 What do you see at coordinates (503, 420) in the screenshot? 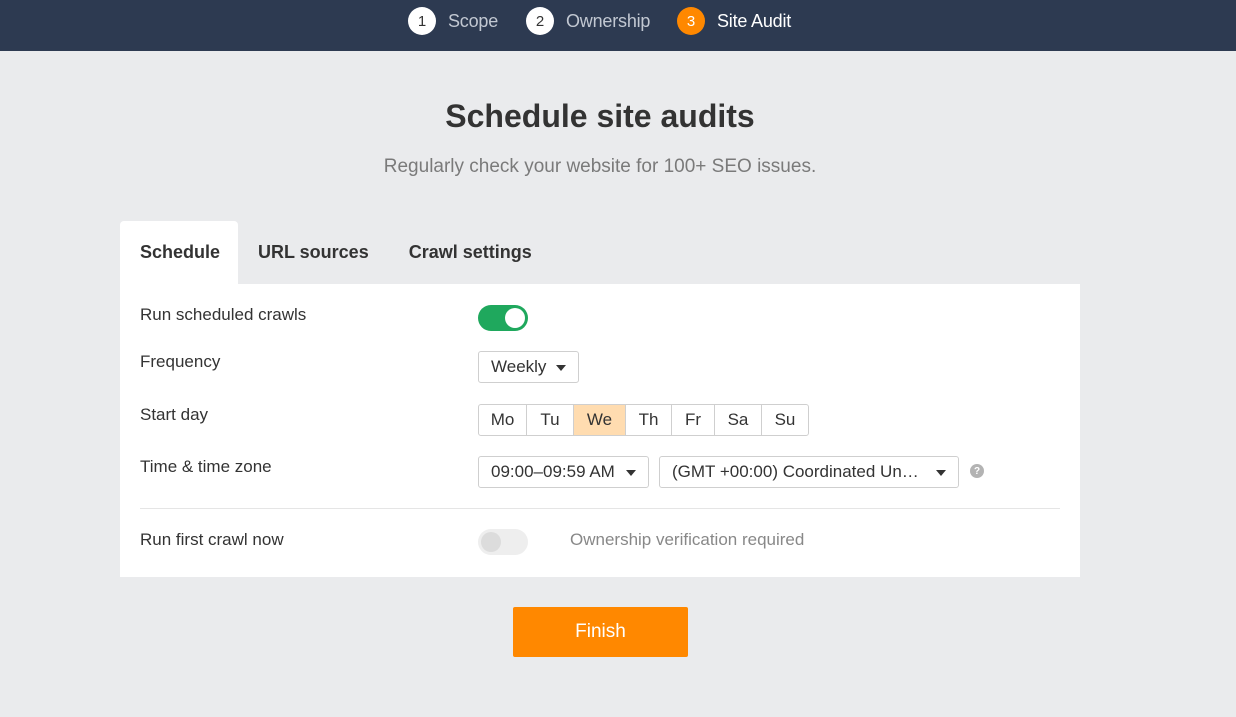
I see `day-button-mo: Mo` at bounding box center [503, 420].